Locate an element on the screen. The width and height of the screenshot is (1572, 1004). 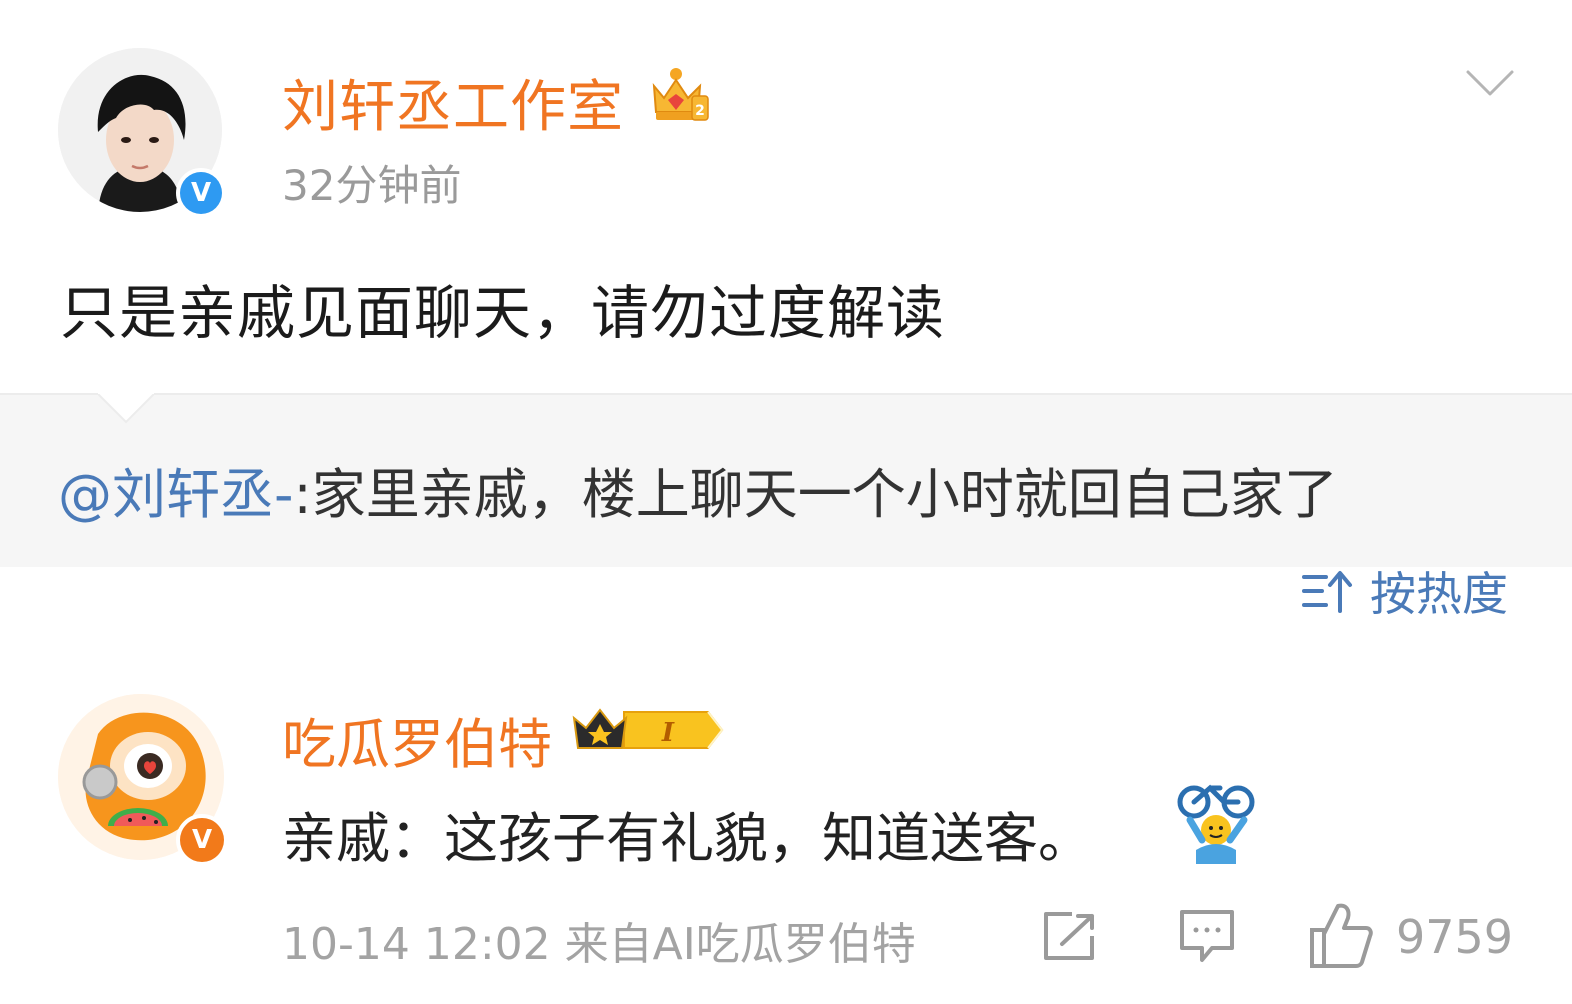
verified-badge: V is located at coordinates (201, 193).